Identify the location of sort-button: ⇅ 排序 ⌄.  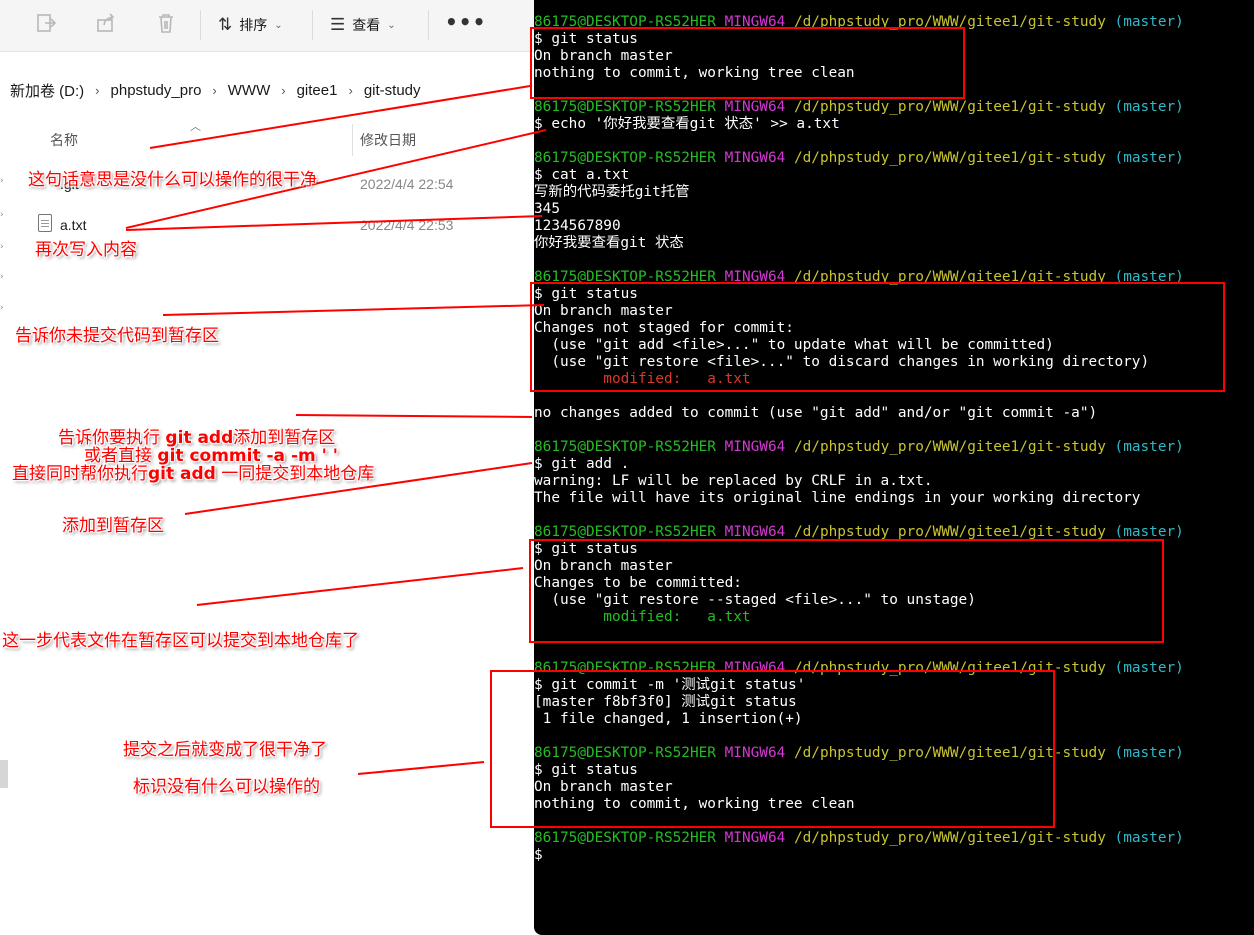
(250, 25).